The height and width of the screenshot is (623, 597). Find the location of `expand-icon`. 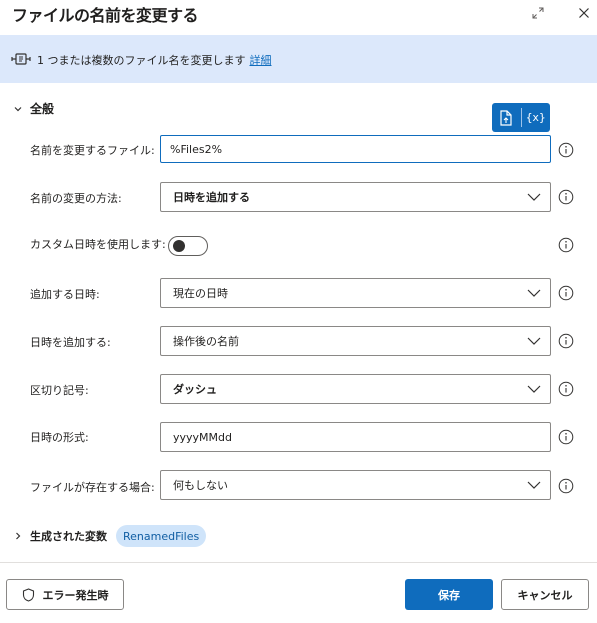

expand-icon is located at coordinates (538, 13).